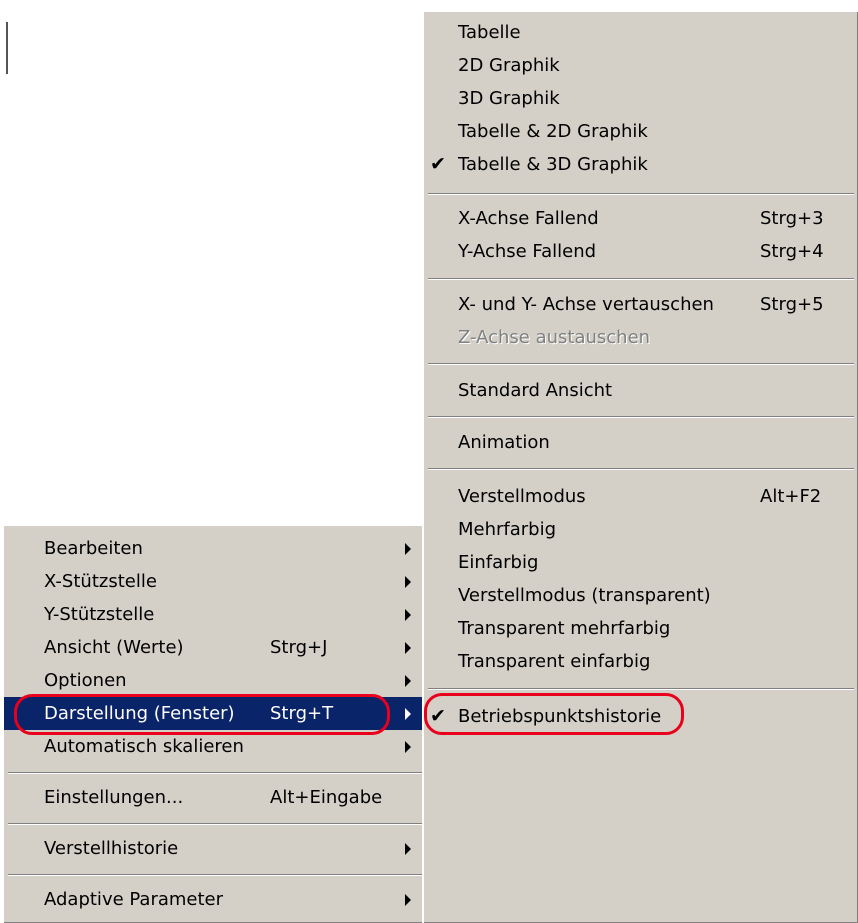 The height and width of the screenshot is (923, 858). I want to click on menu-item-shortcut: Strg+J, so click(299, 647).